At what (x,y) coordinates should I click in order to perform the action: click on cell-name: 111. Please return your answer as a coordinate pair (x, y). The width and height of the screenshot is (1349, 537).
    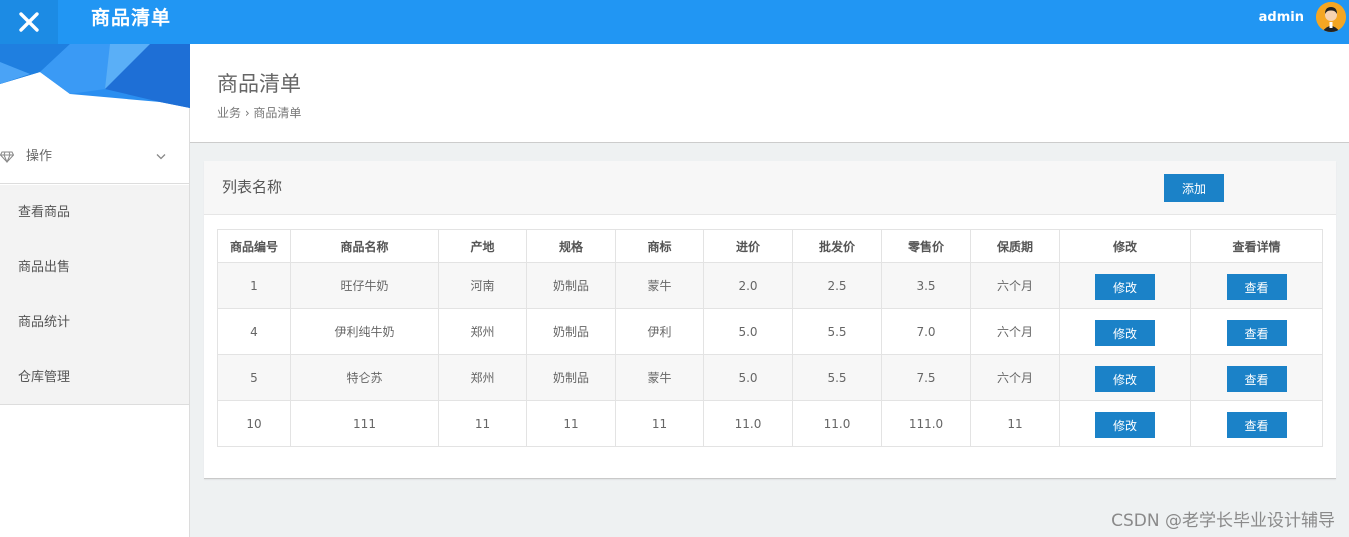
    Looking at the image, I should click on (364, 423).